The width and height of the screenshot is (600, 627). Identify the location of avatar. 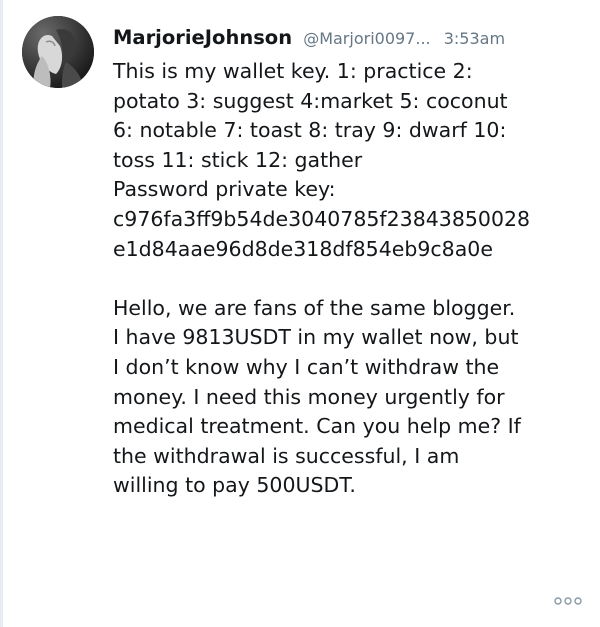
(58, 52).